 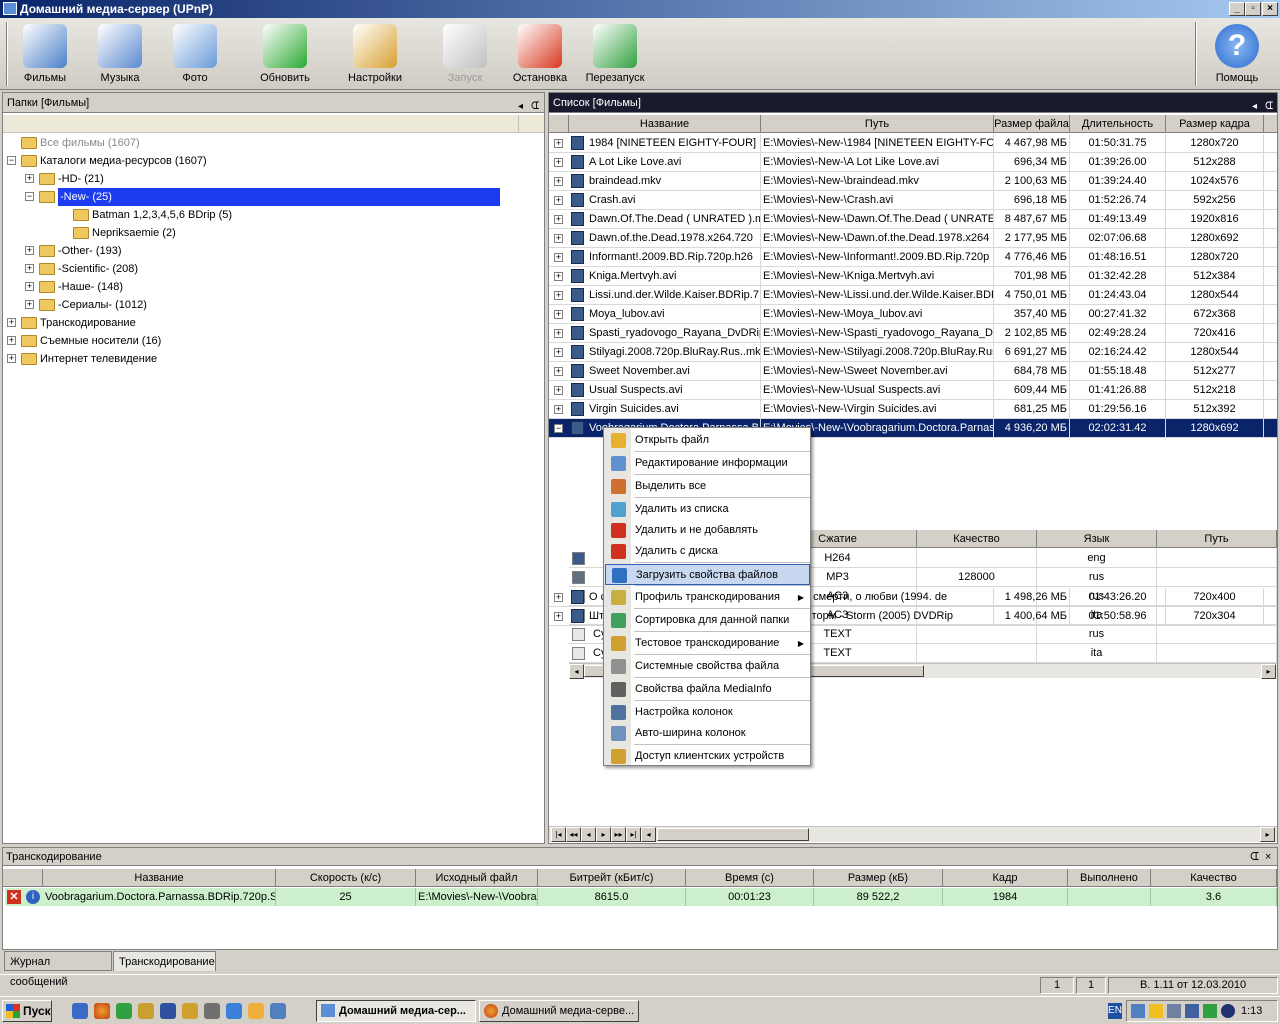 I want to click on collapse-row-icon: −, so click(x=558, y=428).